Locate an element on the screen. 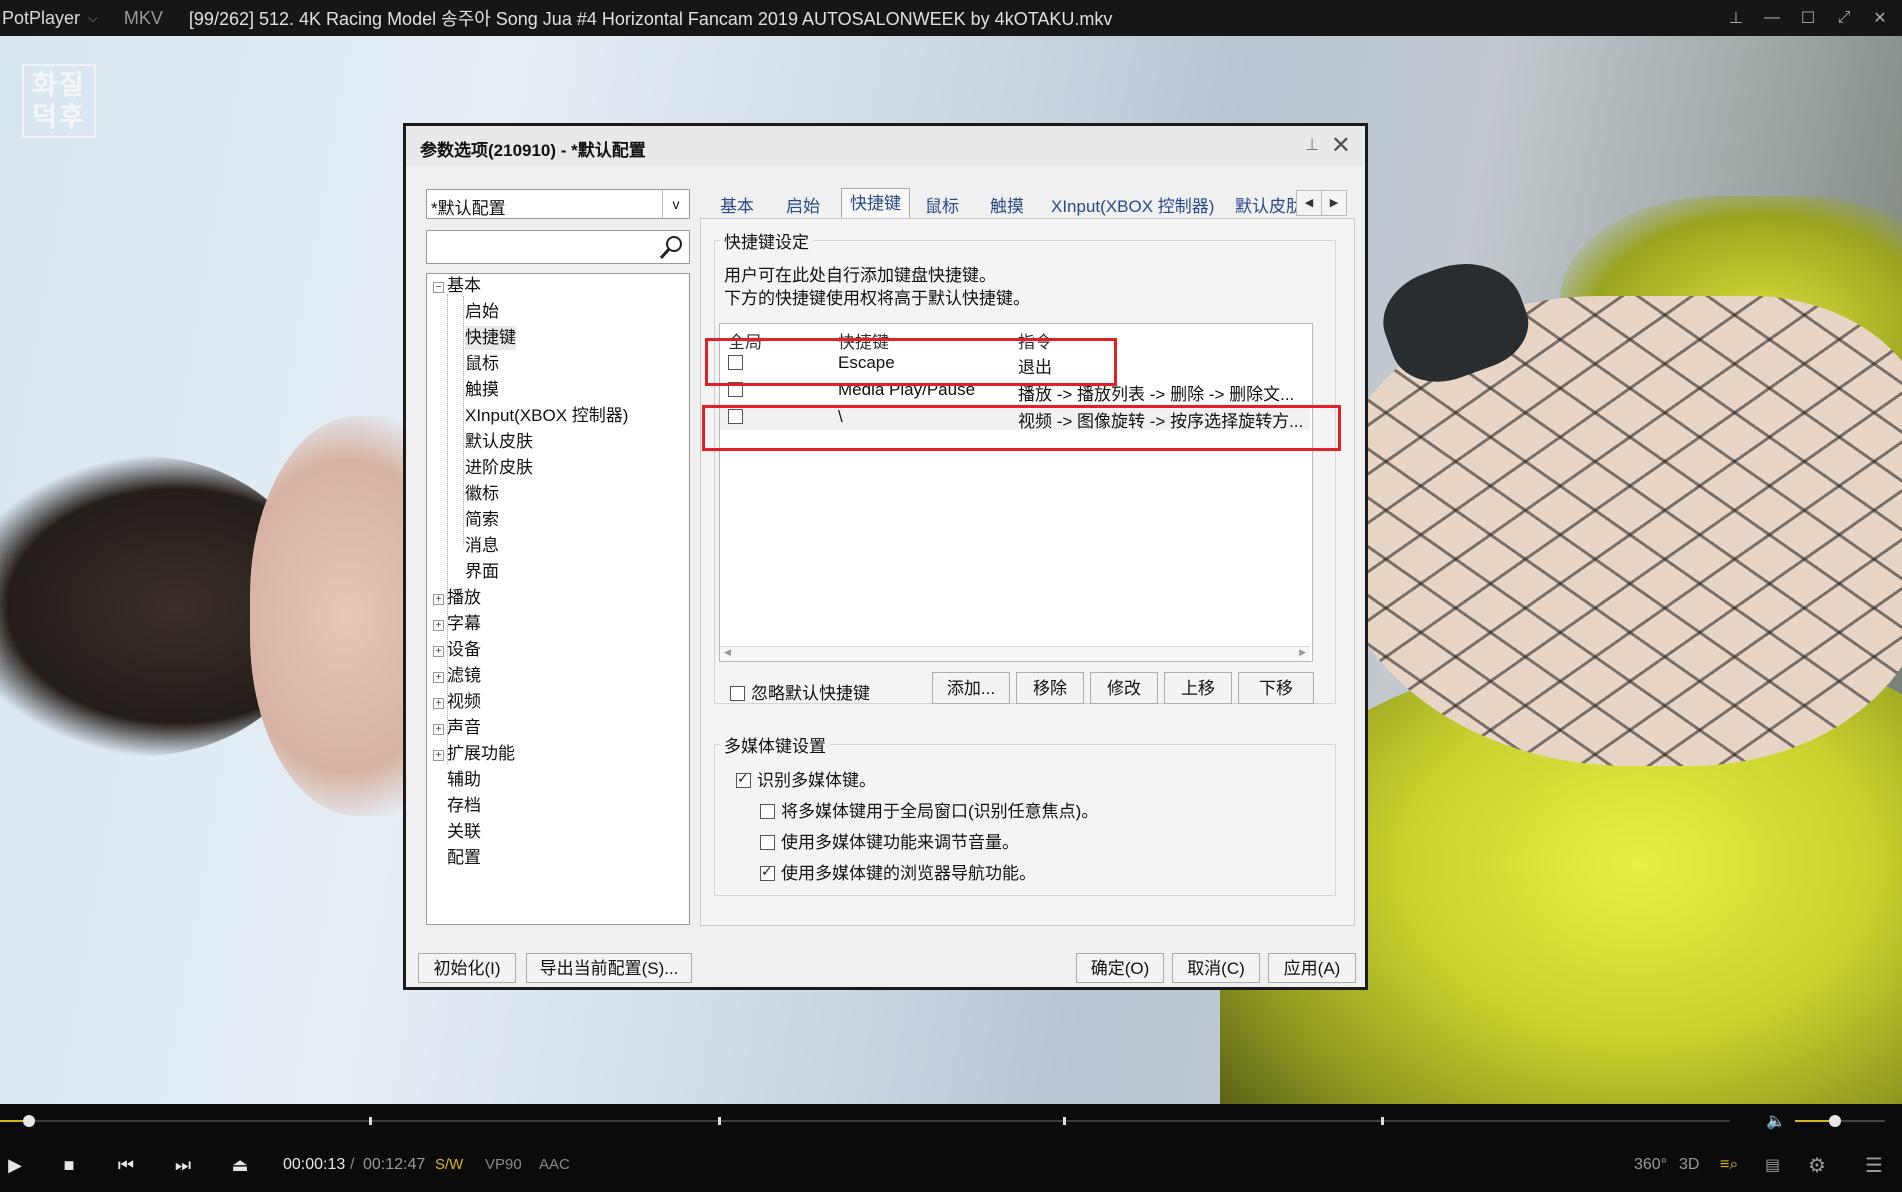 The width and height of the screenshot is (1902, 1192). media-option-checkbox: 使用多媒体键的浏览器导航功能。 is located at coordinates (898, 871).